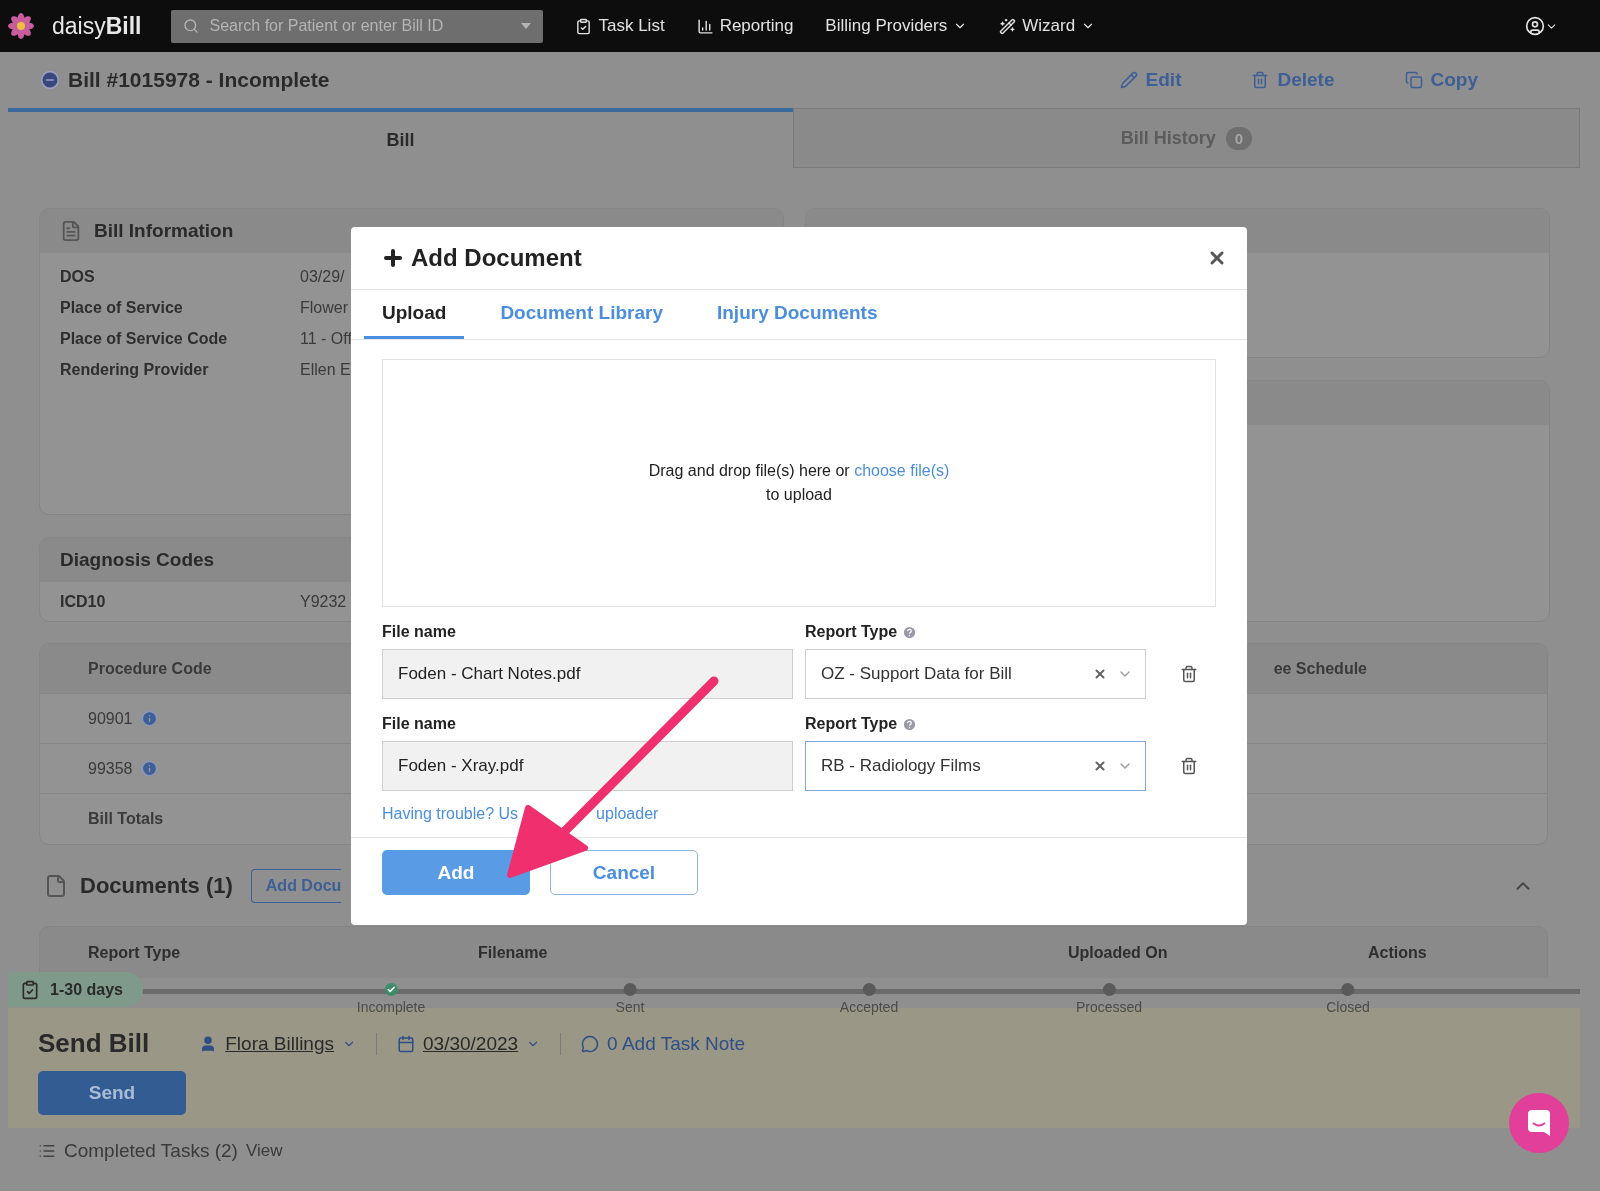  Describe the element at coordinates (513, 952) in the screenshot. I see `column-header: Filename` at that location.